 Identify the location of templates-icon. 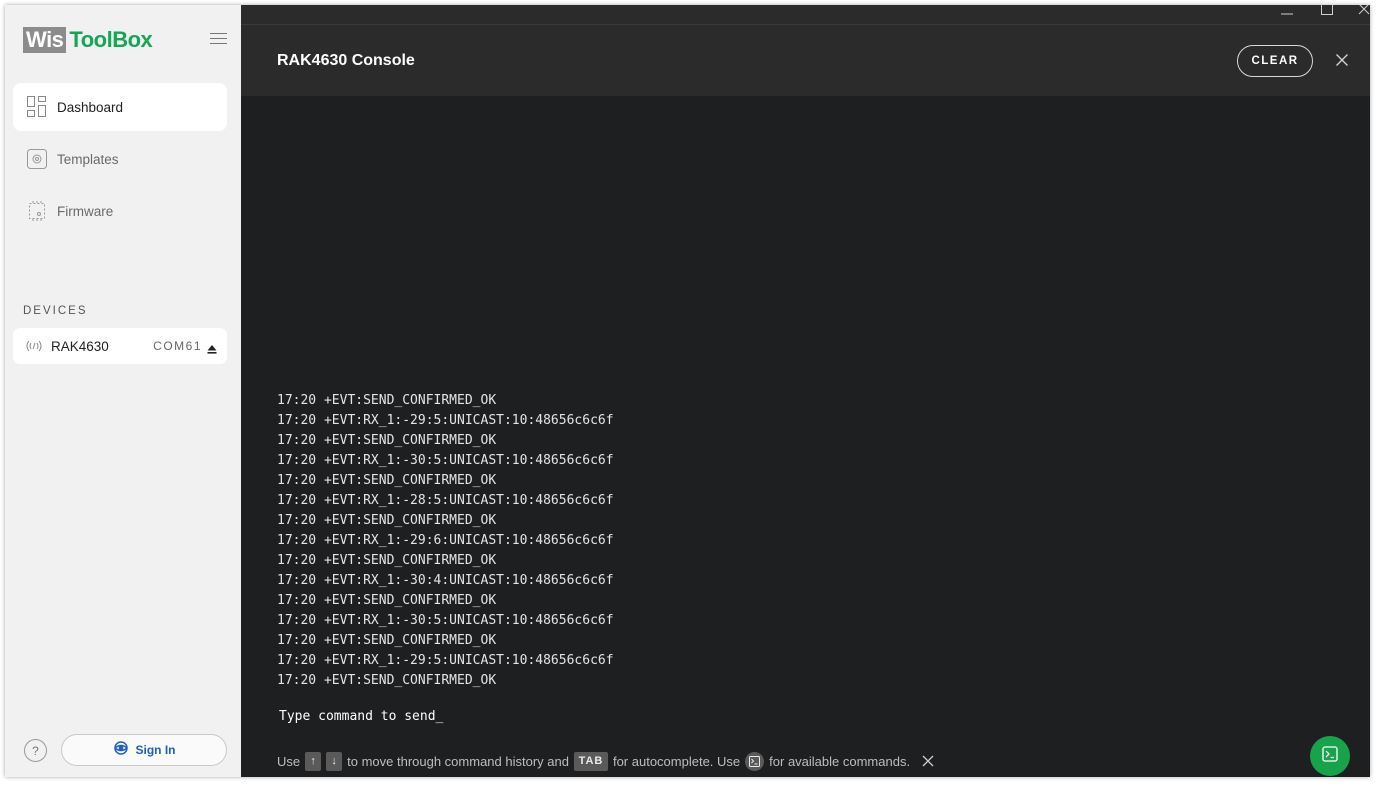
(37, 159).